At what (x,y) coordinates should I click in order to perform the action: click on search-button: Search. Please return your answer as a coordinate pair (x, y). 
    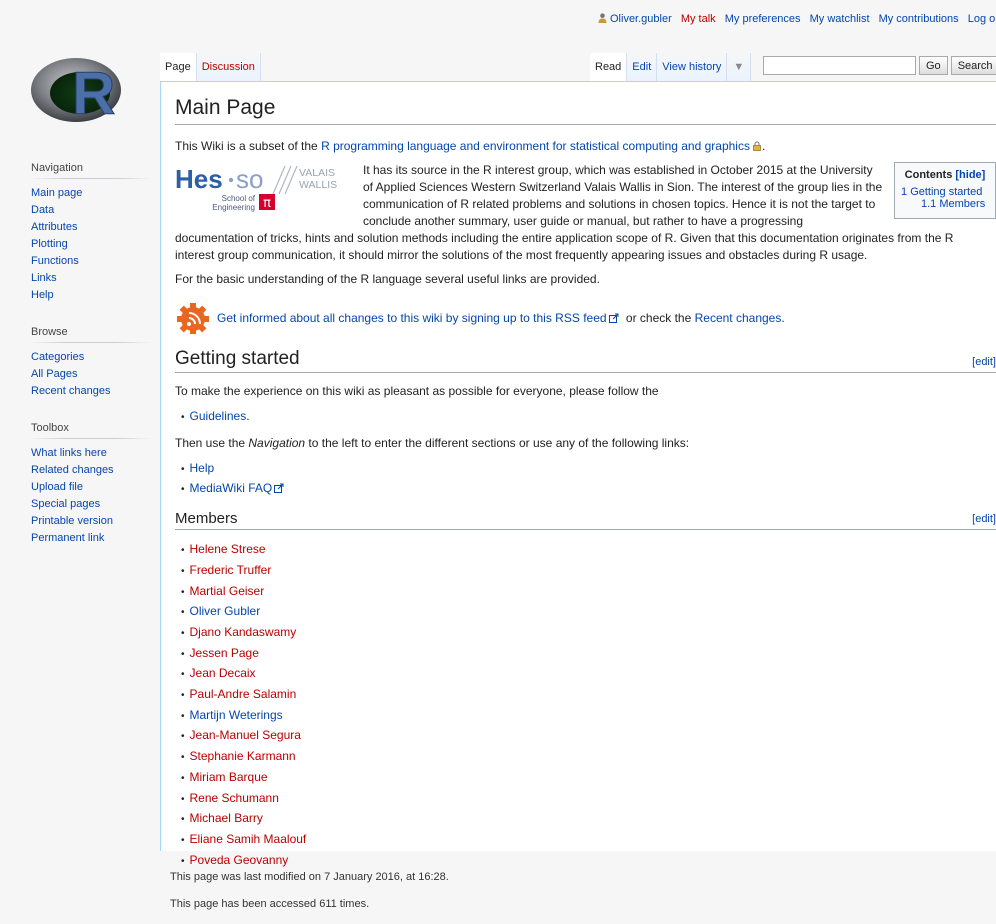
    Looking at the image, I should click on (973, 65).